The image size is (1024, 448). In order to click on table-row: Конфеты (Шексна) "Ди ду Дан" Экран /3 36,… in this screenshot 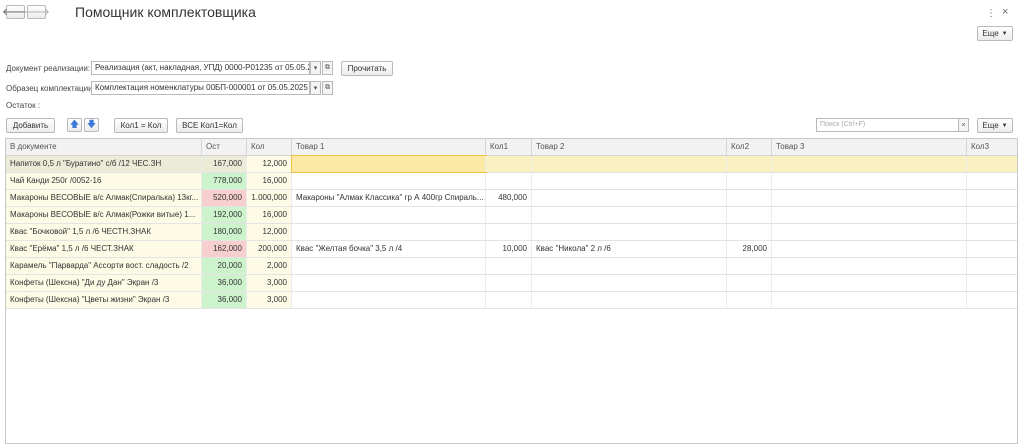, I will do `click(511, 283)`.